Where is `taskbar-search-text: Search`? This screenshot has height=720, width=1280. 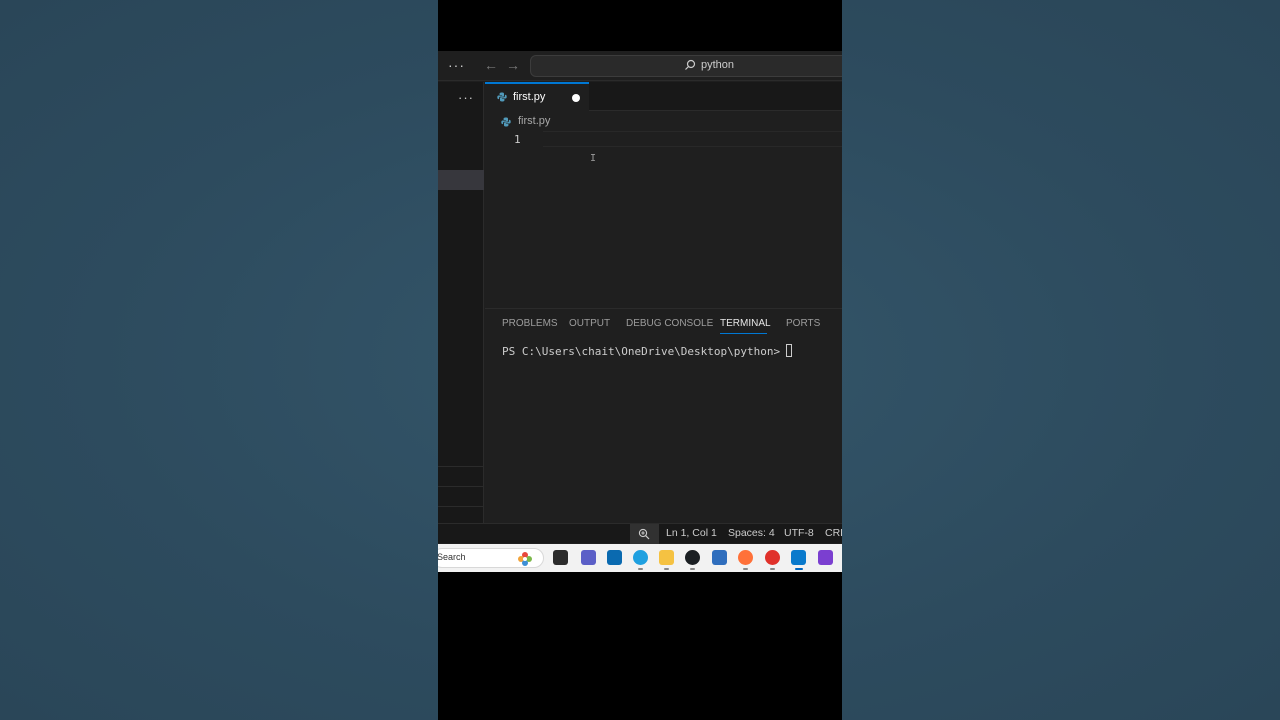 taskbar-search-text: Search is located at coordinates (452, 557).